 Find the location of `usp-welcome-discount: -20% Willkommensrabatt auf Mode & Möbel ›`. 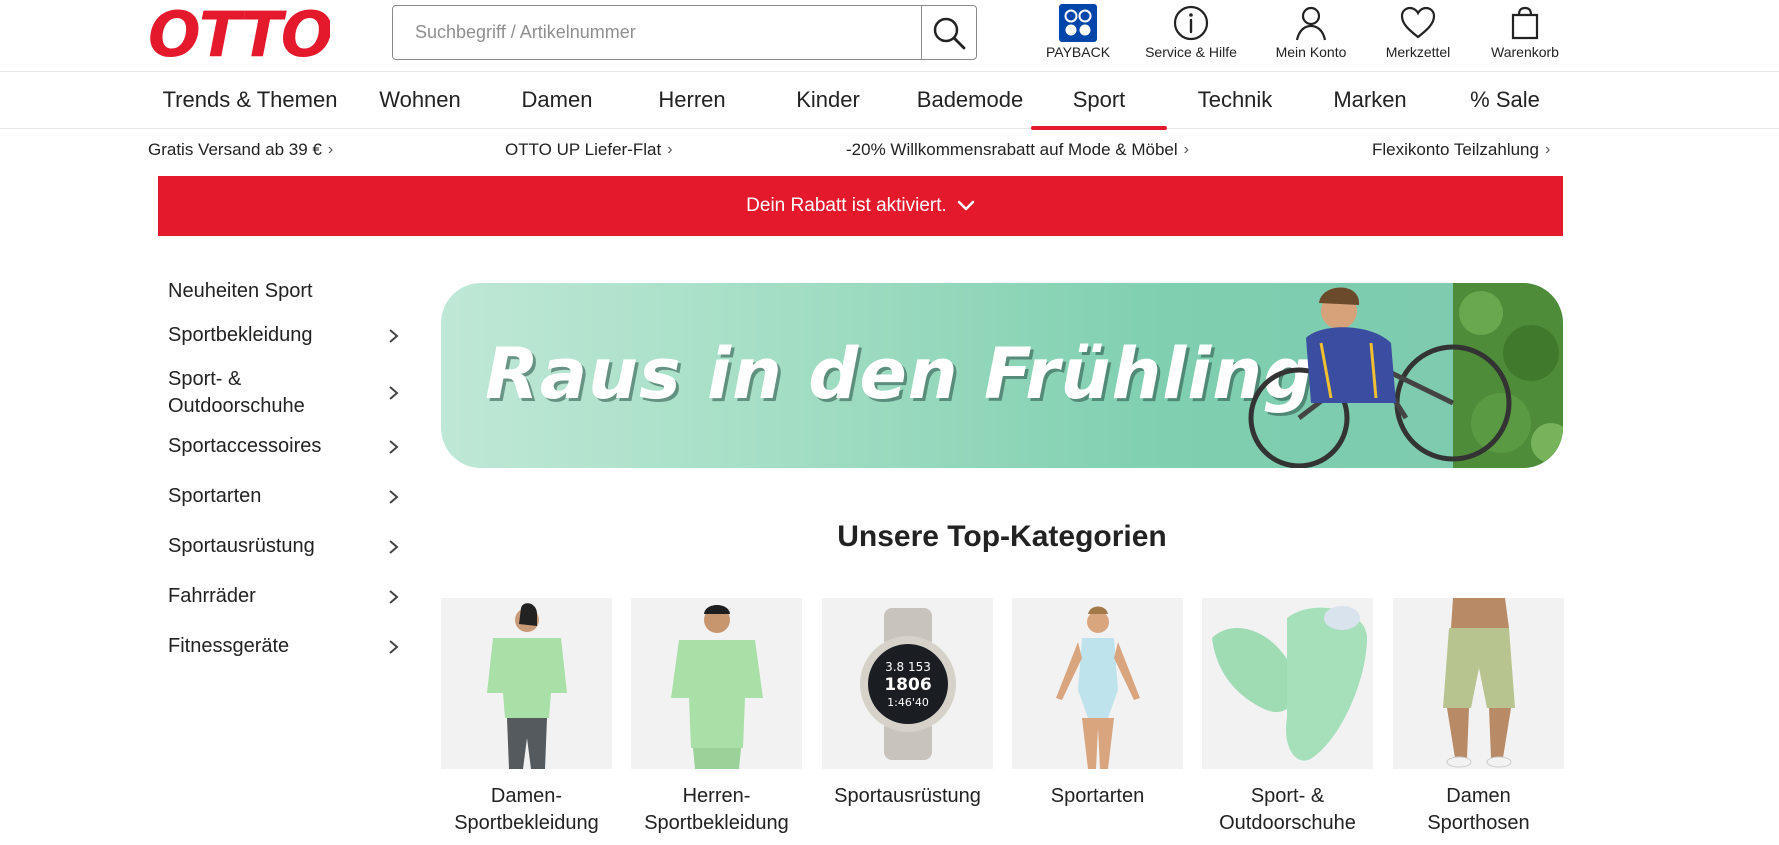

usp-welcome-discount: -20% Willkommensrabatt auf Mode & Möbel › is located at coordinates (1017, 150).